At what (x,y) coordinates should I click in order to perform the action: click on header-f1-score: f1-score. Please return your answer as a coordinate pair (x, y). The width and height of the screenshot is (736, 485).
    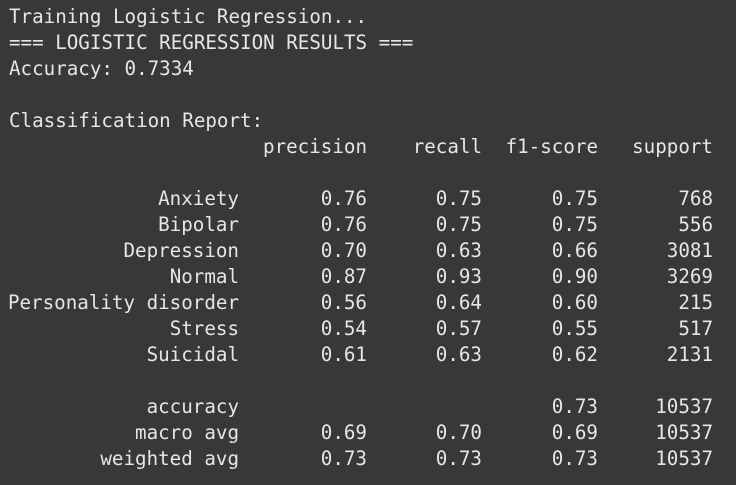
    Looking at the image, I should click on (551, 146).